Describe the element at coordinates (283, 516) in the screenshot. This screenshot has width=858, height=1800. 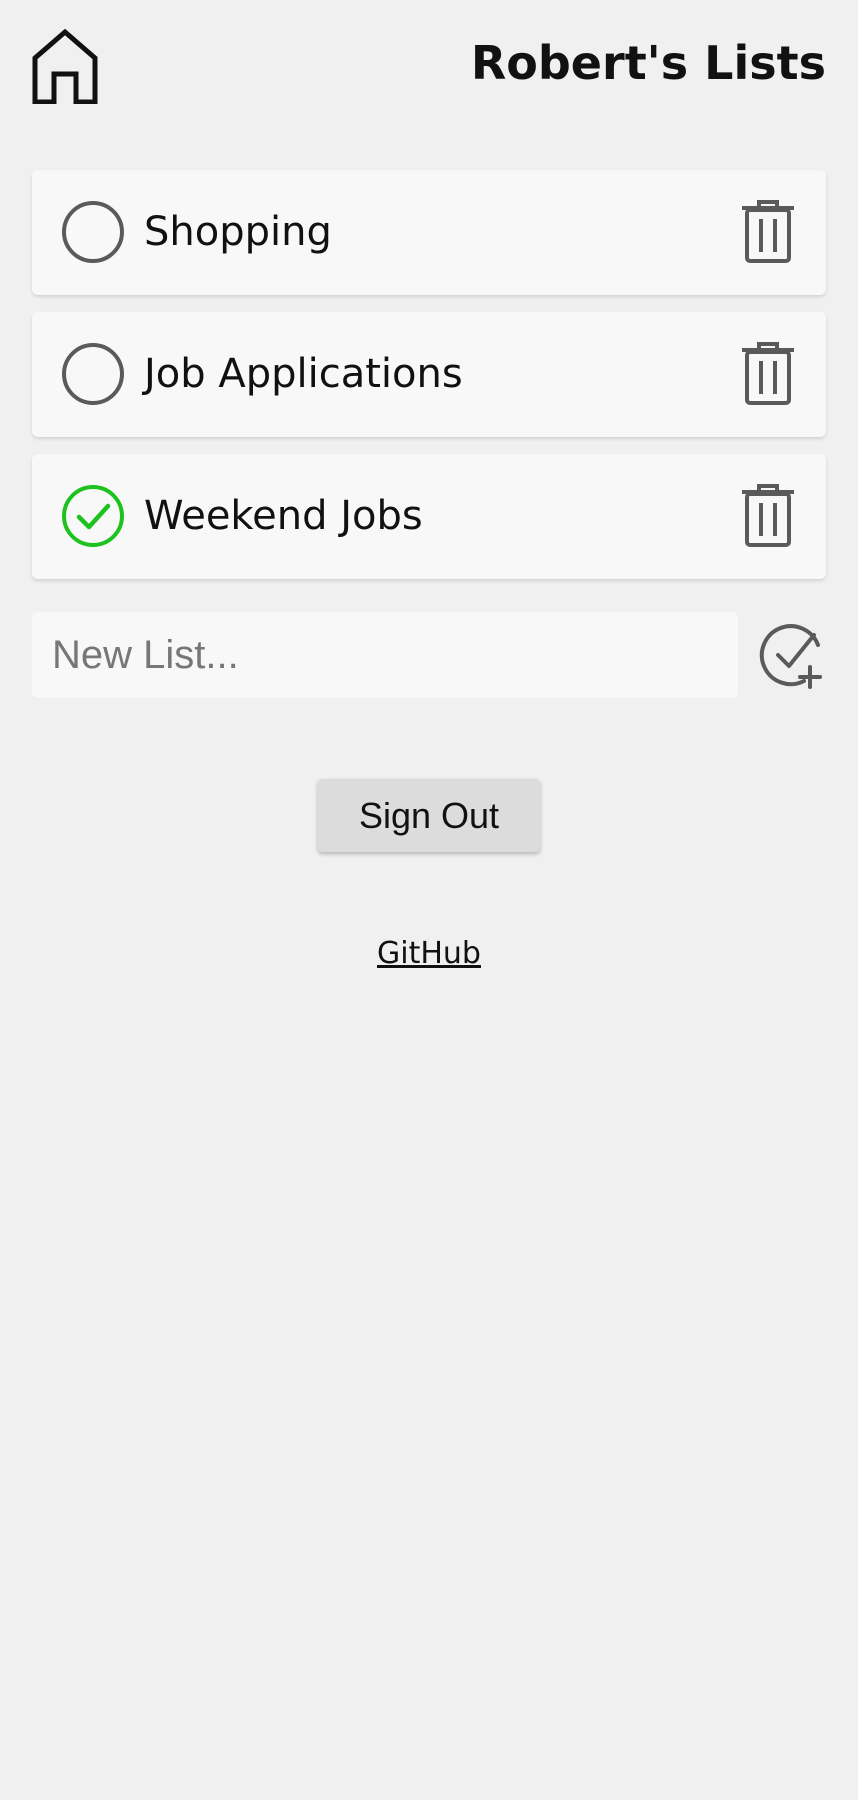
I see `list-name: Weekend Jobs` at that location.